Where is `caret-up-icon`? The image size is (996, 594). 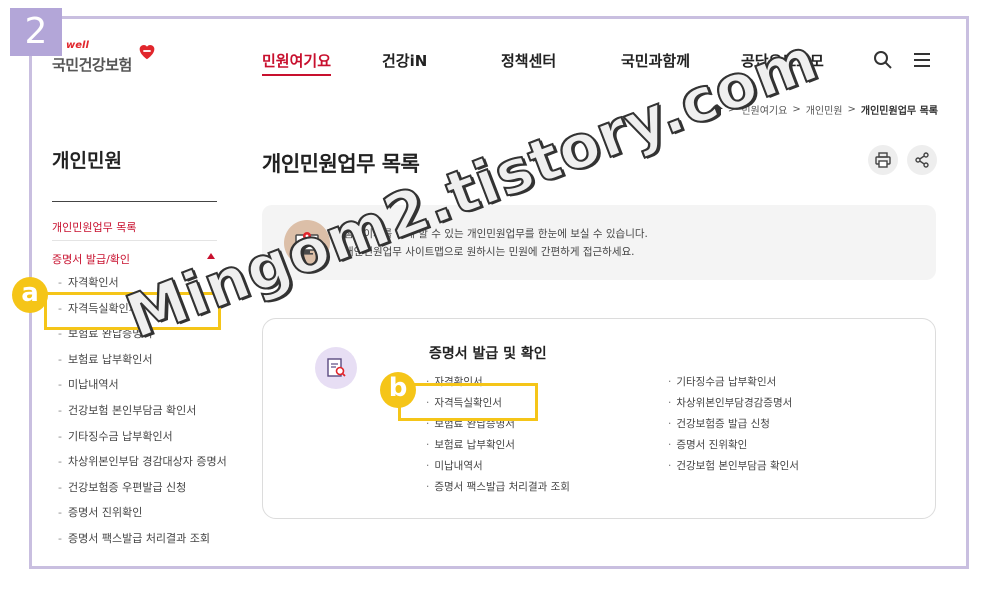
caret-up-icon is located at coordinates (211, 256).